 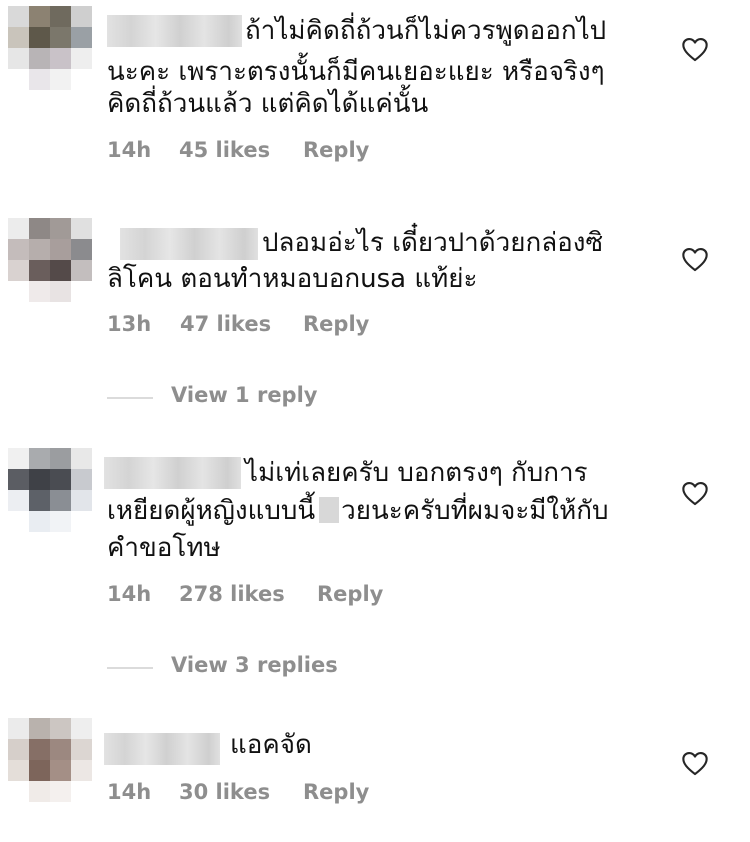 I want to click on view-replies-label: View 1 reply, so click(x=244, y=395).